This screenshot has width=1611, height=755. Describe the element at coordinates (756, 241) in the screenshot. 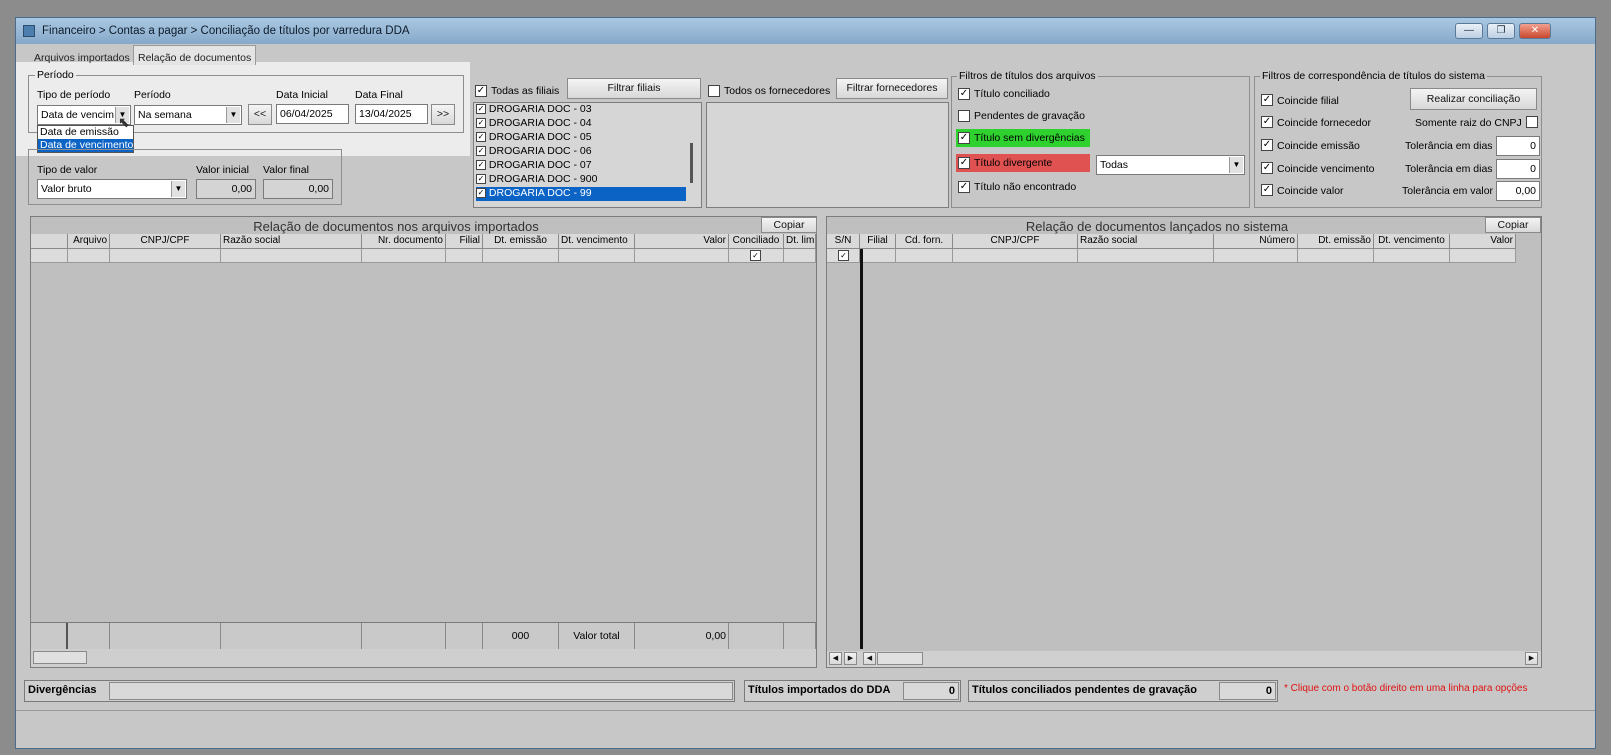

I see `column-header-conciliado: Conciliado` at that location.